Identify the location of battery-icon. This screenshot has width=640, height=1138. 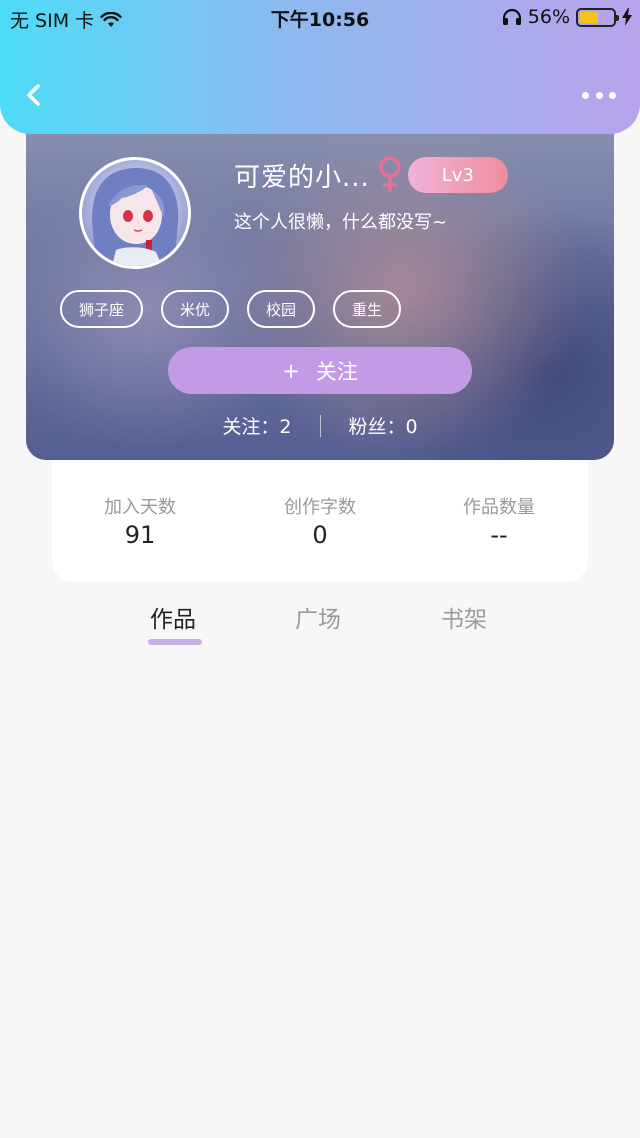
(597, 17).